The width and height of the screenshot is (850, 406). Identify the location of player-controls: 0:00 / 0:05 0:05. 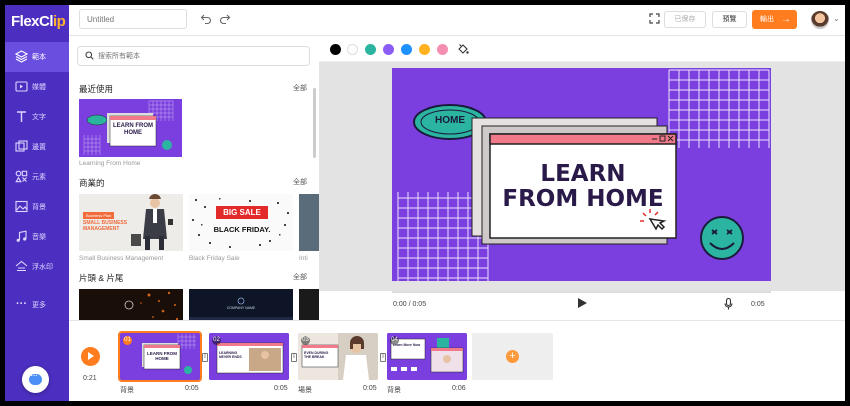
(582, 305).